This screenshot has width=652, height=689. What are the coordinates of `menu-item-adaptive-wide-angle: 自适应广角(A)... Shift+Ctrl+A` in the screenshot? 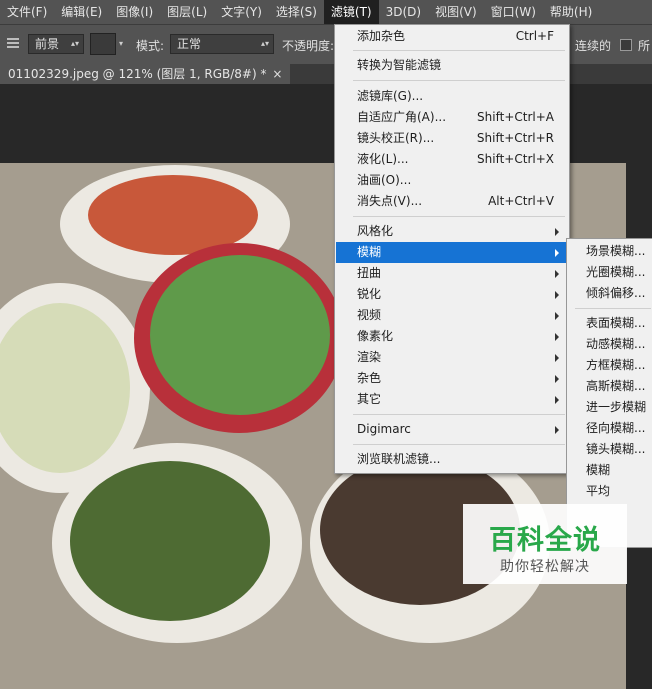 It's located at (452, 117).